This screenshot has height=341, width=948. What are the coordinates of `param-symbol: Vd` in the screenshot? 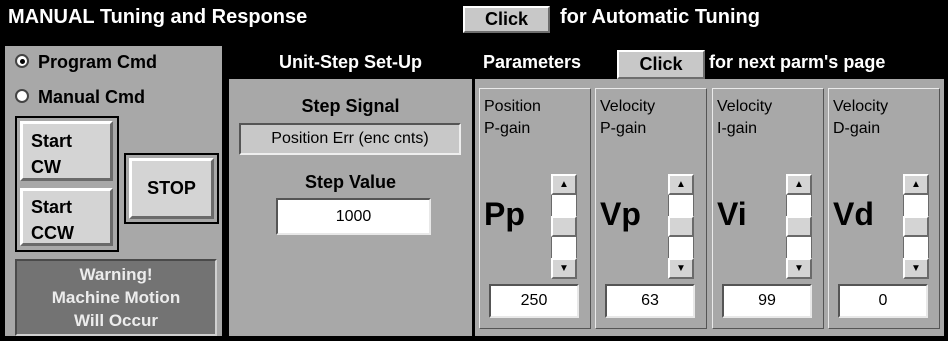 It's located at (853, 214).